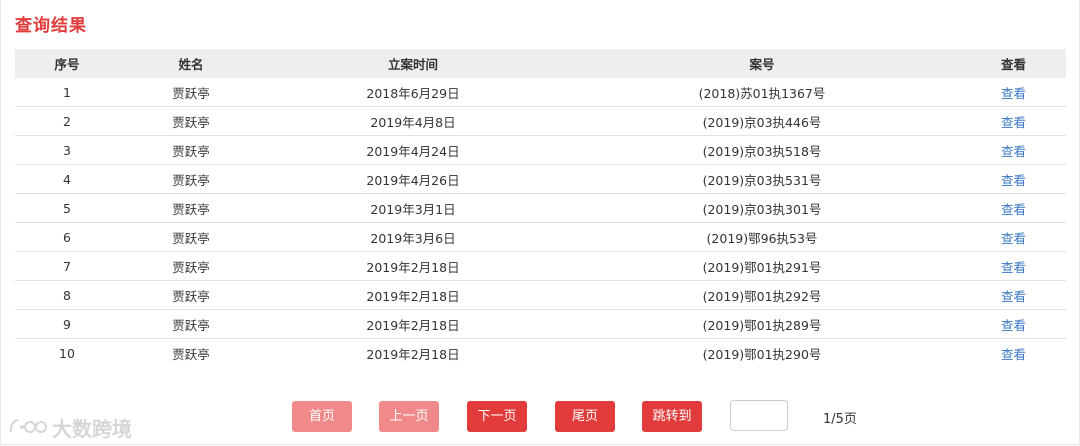  I want to click on cell-idx: 2, so click(67, 121).